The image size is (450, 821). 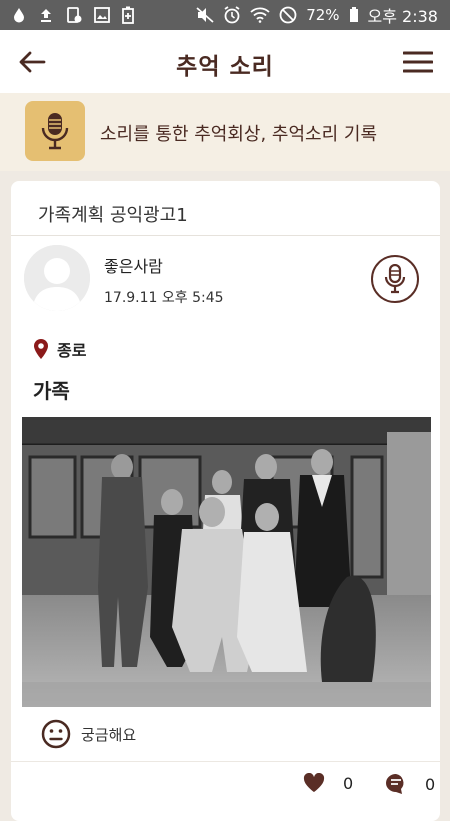 I want to click on battery-saver-icon, so click(x=128, y=15).